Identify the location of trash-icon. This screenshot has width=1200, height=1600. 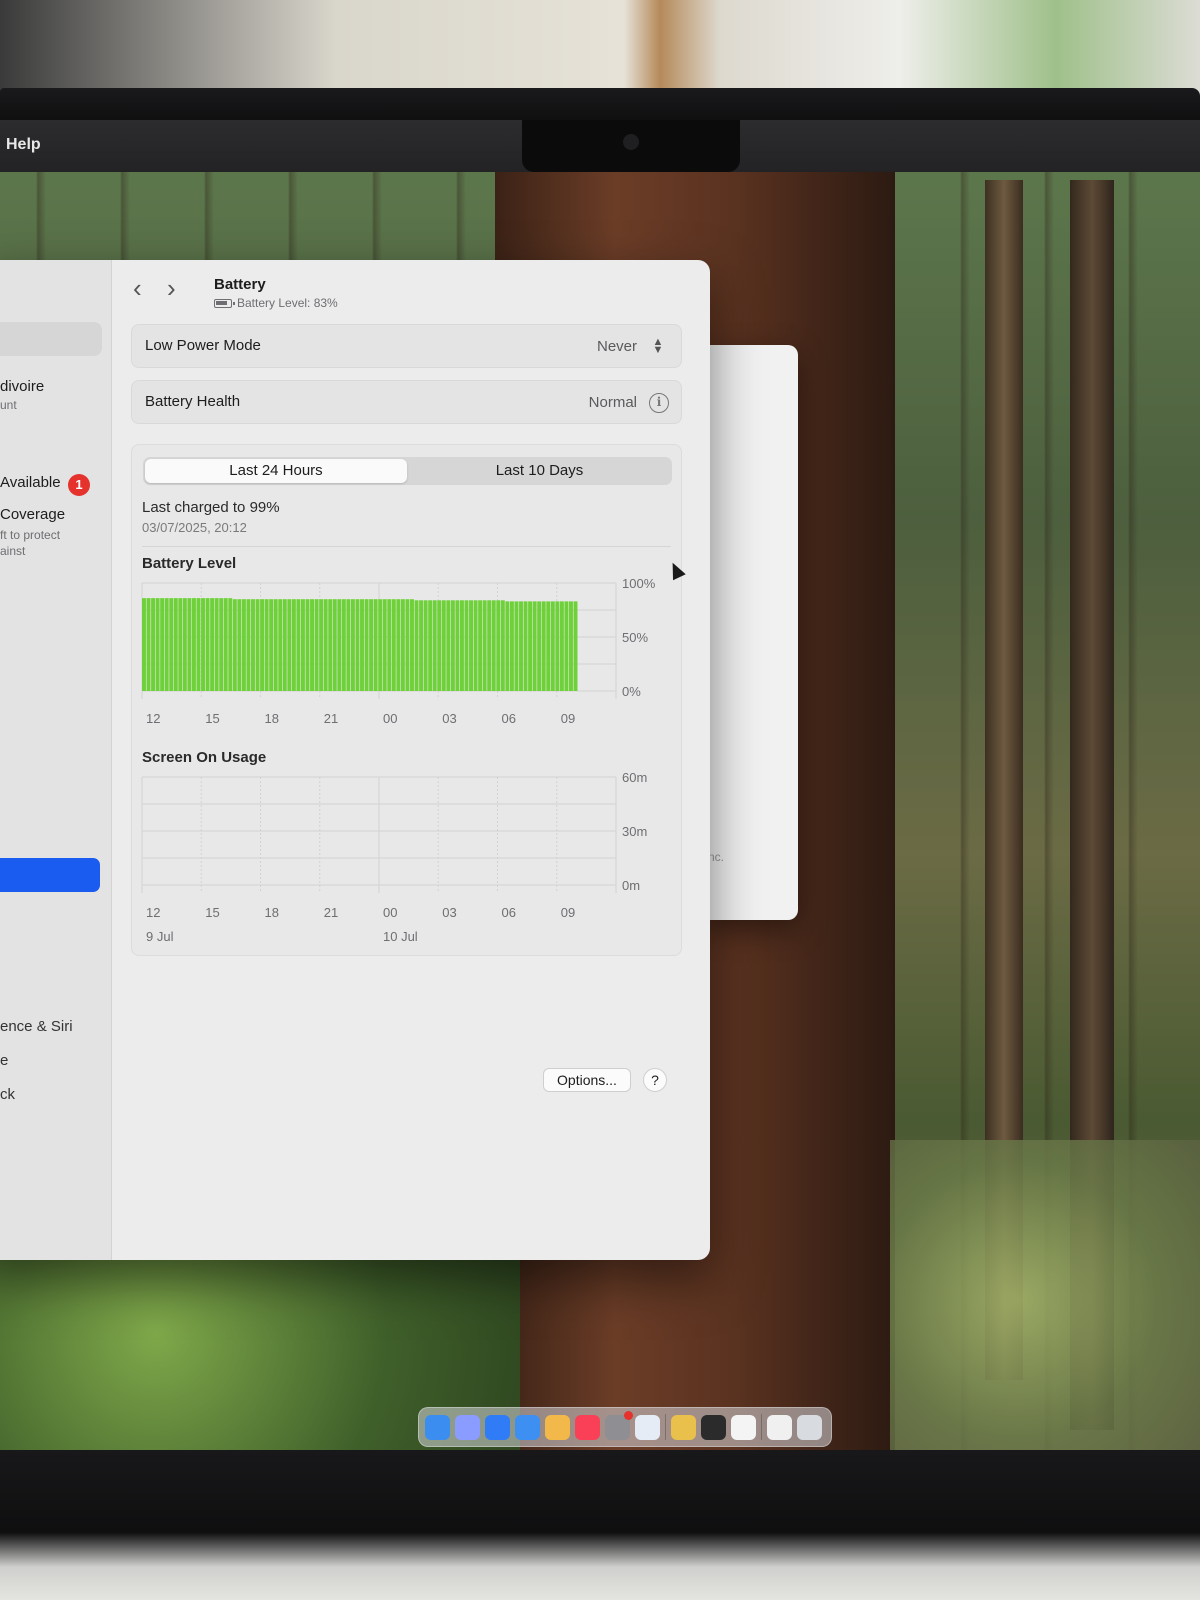
(809, 1427).